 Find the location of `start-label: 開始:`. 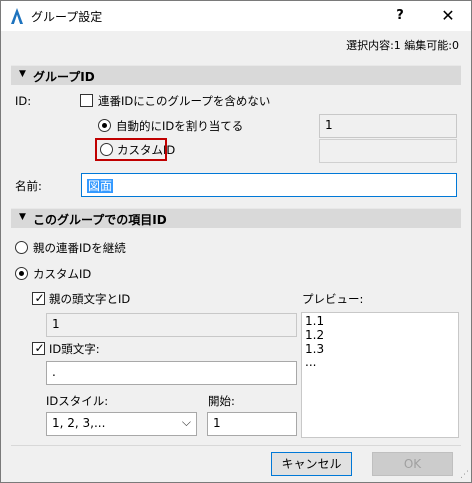

start-label: 開始: is located at coordinates (221, 401).